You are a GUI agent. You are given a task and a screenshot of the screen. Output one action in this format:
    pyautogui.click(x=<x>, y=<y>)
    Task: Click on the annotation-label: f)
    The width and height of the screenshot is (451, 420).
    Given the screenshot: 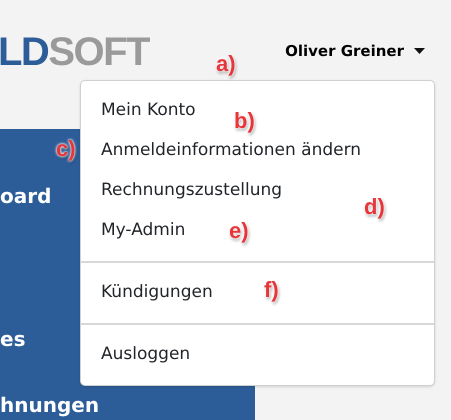 What is the action you would take?
    pyautogui.click(x=271, y=290)
    